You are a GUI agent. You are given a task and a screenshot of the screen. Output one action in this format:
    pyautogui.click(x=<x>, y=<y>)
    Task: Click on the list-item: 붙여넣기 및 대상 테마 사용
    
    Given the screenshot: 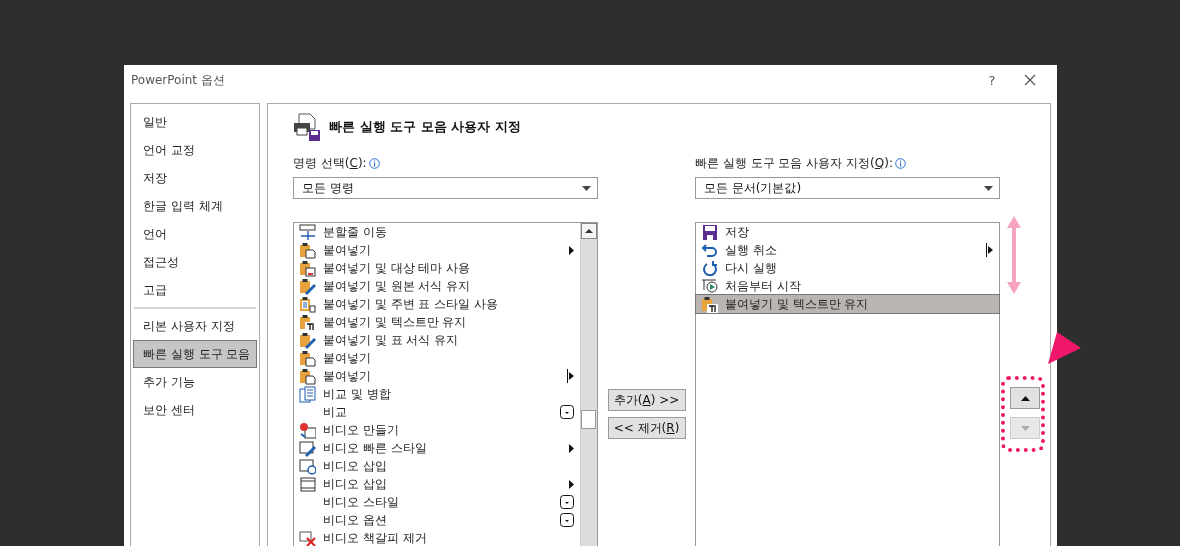 What is the action you would take?
    pyautogui.click(x=437, y=268)
    